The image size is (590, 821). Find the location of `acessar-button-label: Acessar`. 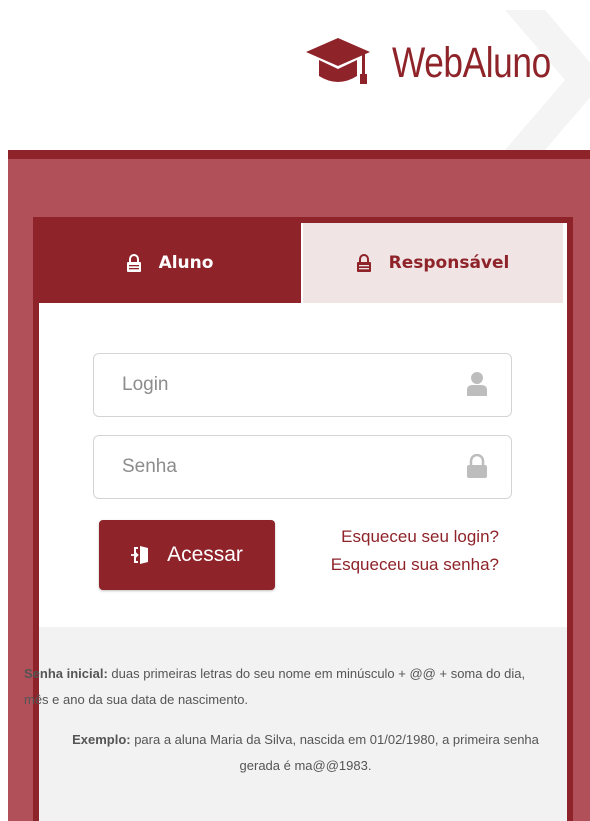

acessar-button-label: Acessar is located at coordinates (205, 554).